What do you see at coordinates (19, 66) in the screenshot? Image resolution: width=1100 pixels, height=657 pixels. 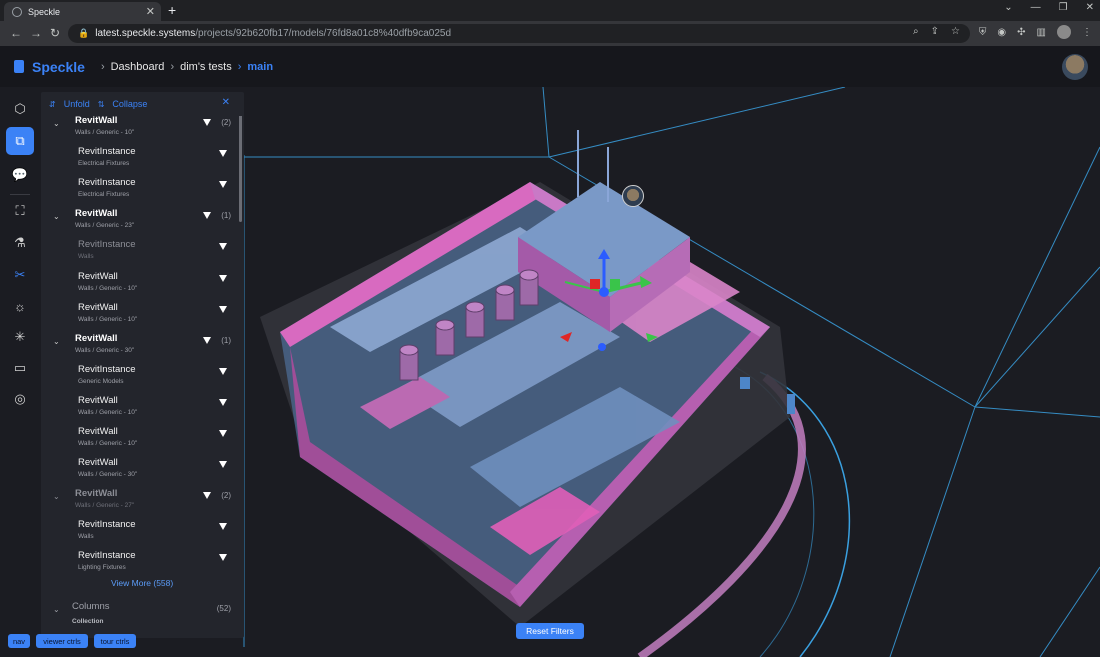 I see `speckle-logo-icon` at bounding box center [19, 66].